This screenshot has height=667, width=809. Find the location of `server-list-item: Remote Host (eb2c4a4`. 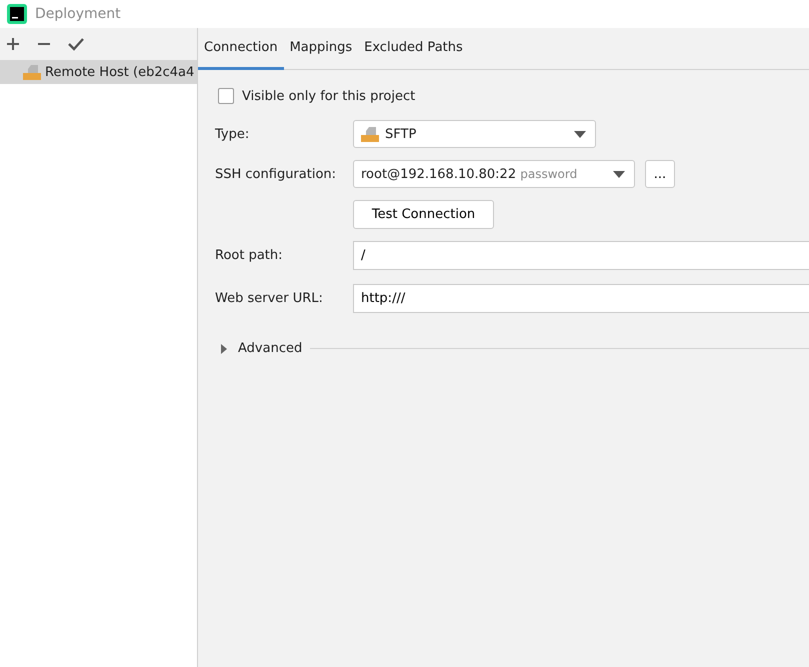

server-list-item: Remote Host (eb2c4a4 is located at coordinates (98, 72).